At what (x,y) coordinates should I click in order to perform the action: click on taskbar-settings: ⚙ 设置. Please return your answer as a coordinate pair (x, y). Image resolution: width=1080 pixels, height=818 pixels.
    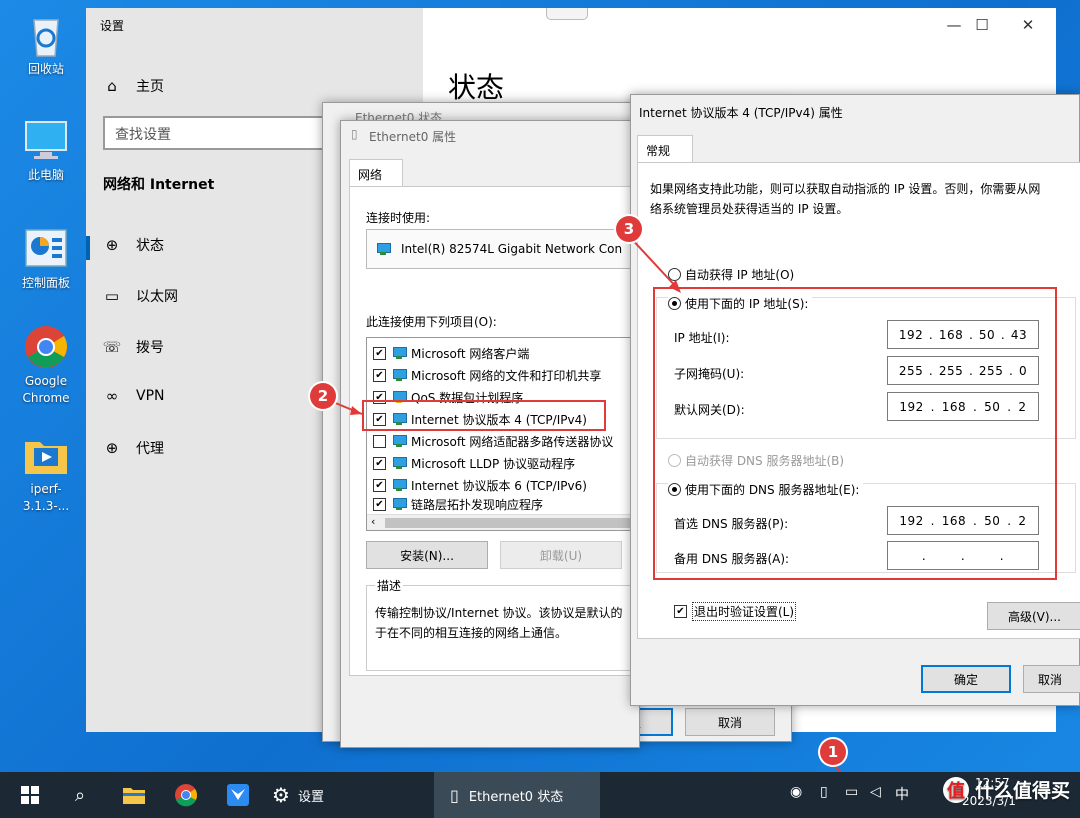
    Looking at the image, I should click on (342, 795).